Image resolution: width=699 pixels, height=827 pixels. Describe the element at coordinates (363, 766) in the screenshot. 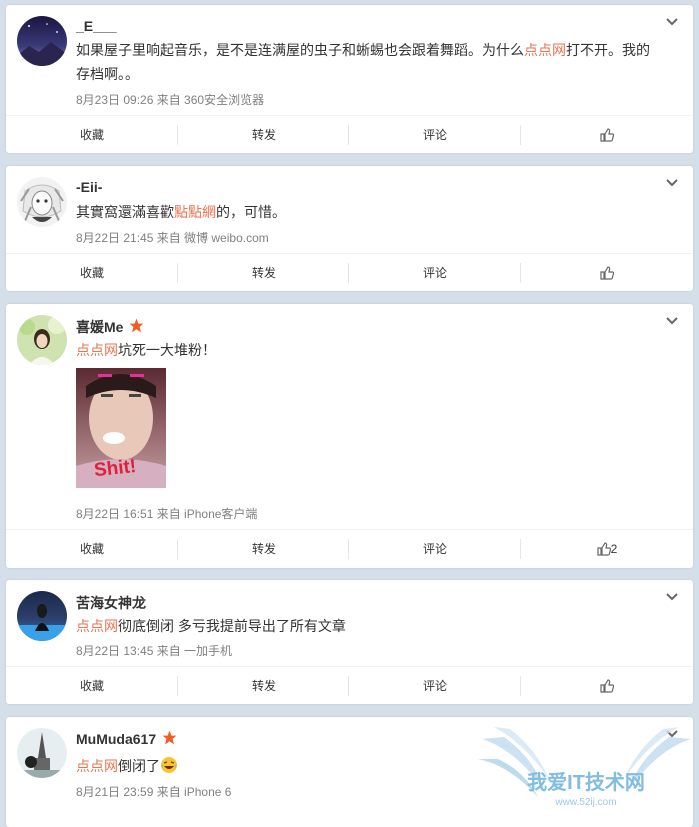

I see `post-text: 点点网倒闭了` at that location.